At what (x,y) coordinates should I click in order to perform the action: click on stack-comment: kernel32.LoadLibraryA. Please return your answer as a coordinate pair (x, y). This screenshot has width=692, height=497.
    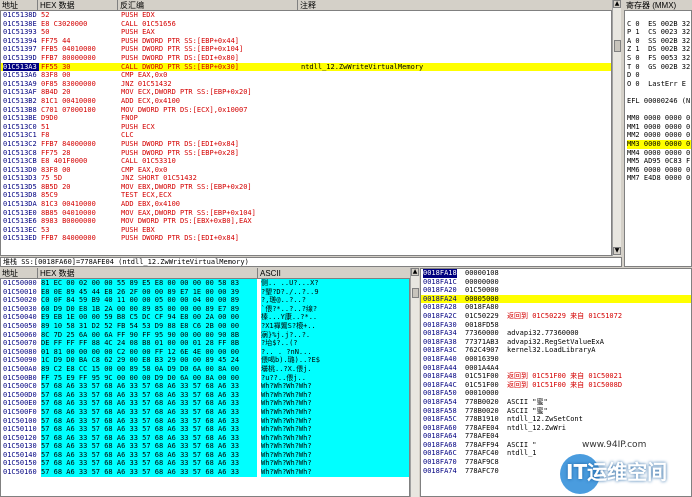
    Looking at the image, I should click on (551, 350).